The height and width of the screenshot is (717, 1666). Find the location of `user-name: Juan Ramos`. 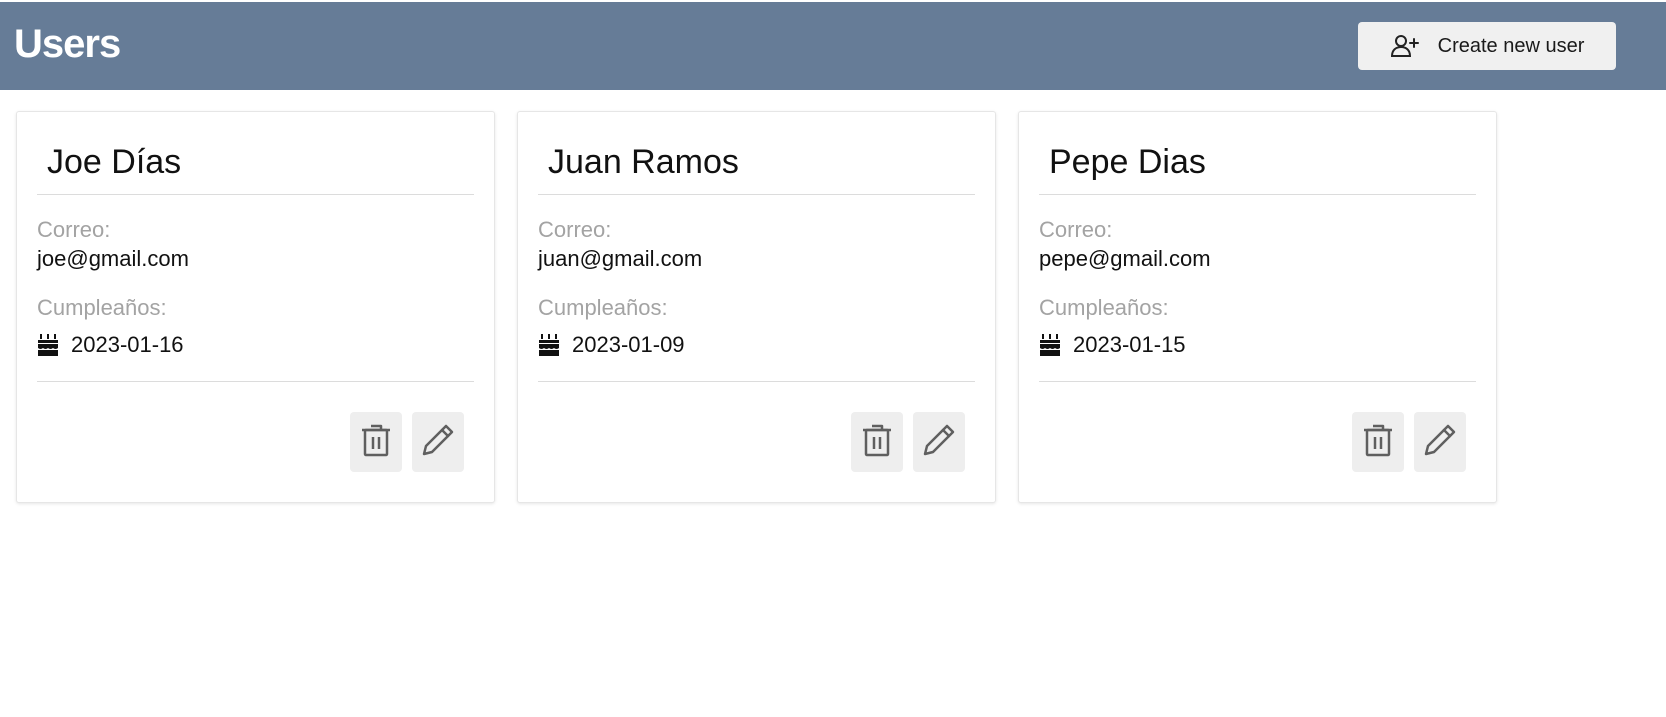

user-name: Juan Ramos is located at coordinates (643, 162).